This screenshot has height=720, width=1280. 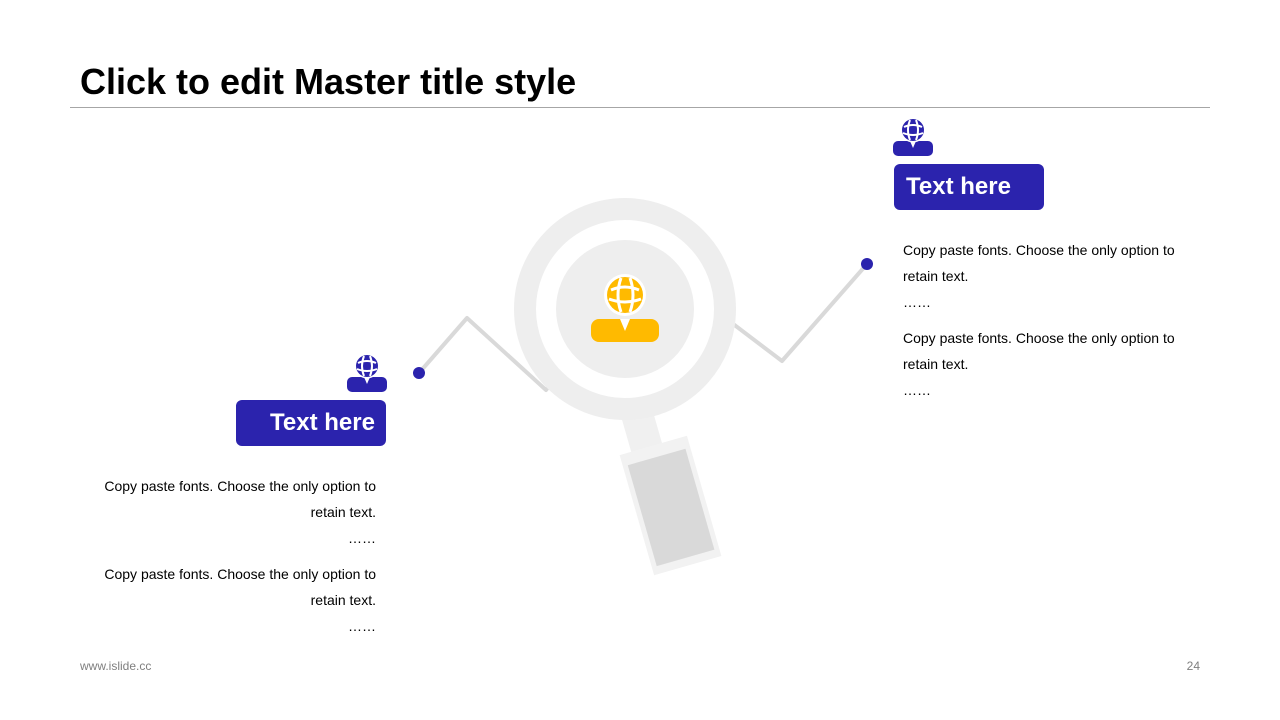 What do you see at coordinates (1193, 666) in the screenshot?
I see `page-number: 24` at bounding box center [1193, 666].